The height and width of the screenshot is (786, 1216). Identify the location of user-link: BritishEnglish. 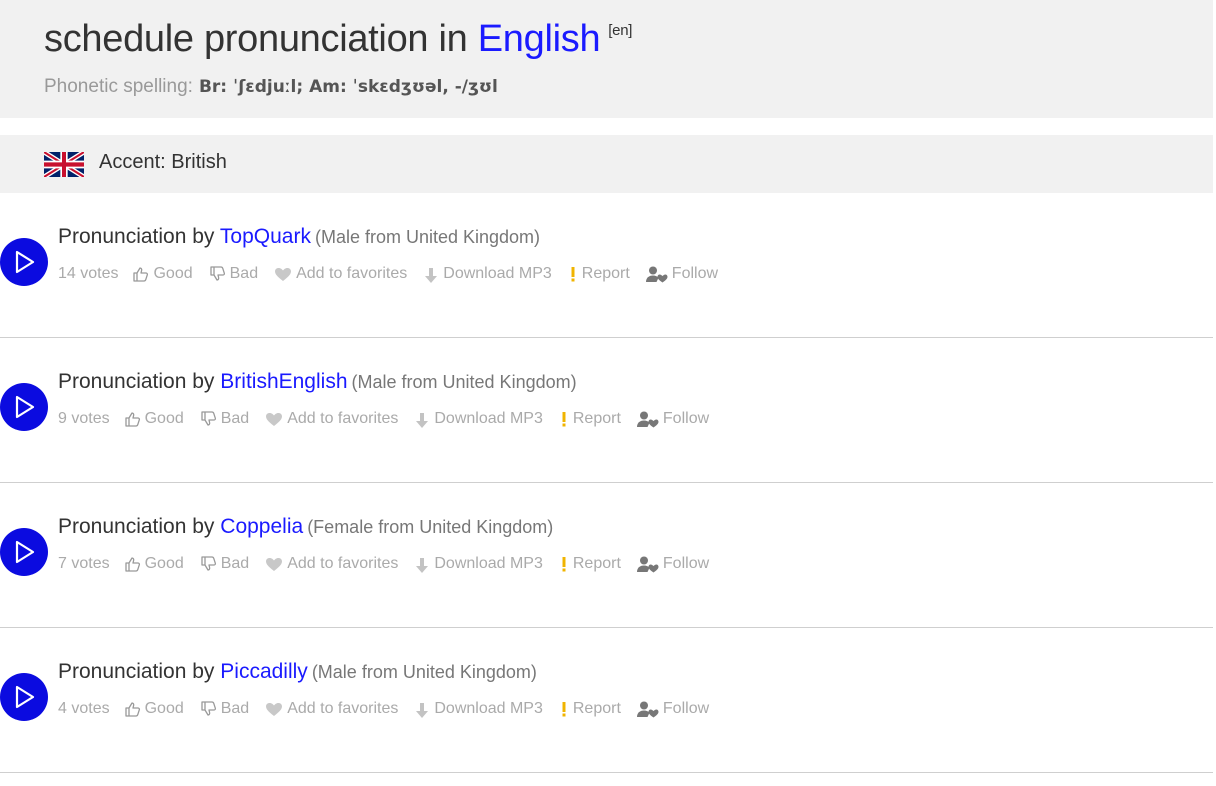
(283, 381).